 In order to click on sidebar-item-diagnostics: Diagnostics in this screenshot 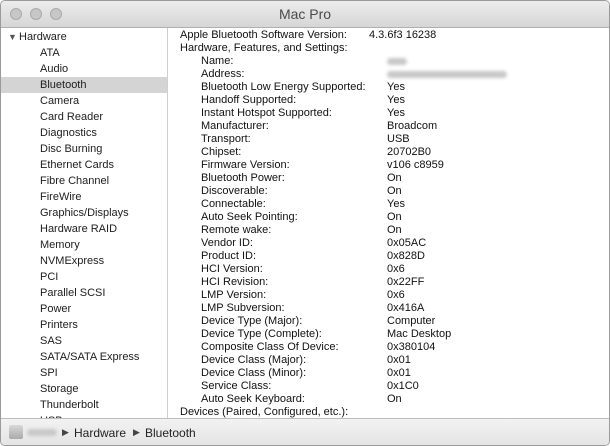, I will do `click(84, 133)`.